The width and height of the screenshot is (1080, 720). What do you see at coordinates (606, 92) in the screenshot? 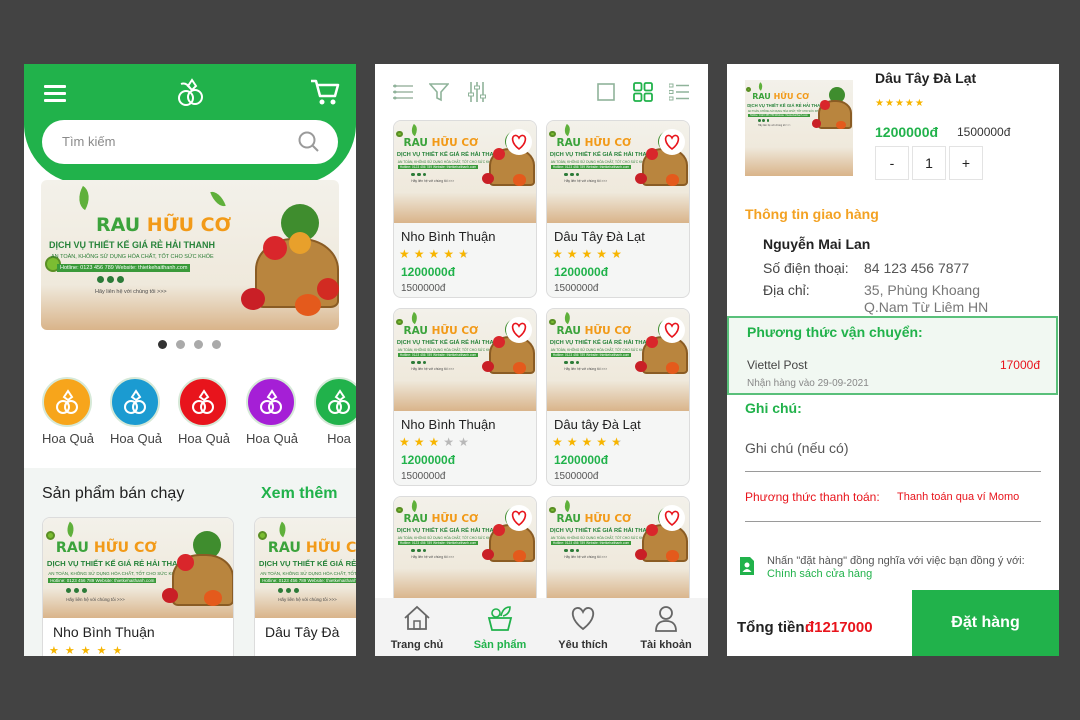
I see `single-view-icon` at bounding box center [606, 92].